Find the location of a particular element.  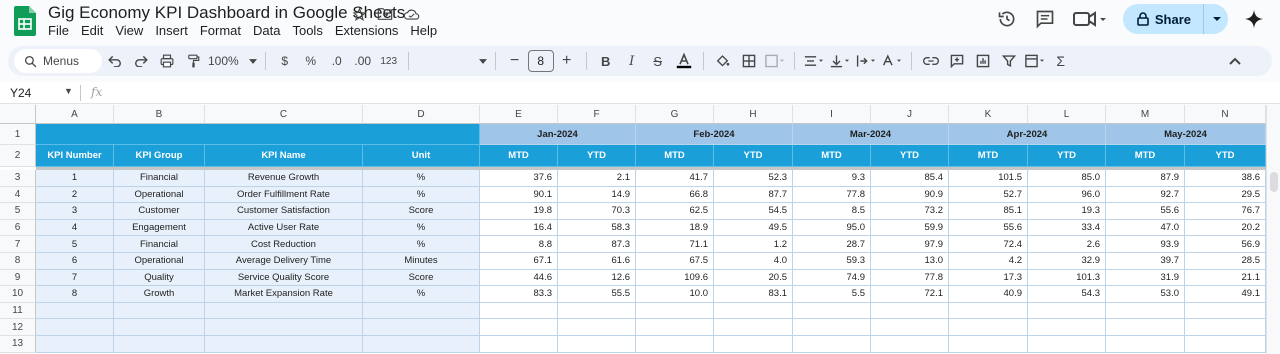

increase-font-size-icon: + is located at coordinates (567, 61).